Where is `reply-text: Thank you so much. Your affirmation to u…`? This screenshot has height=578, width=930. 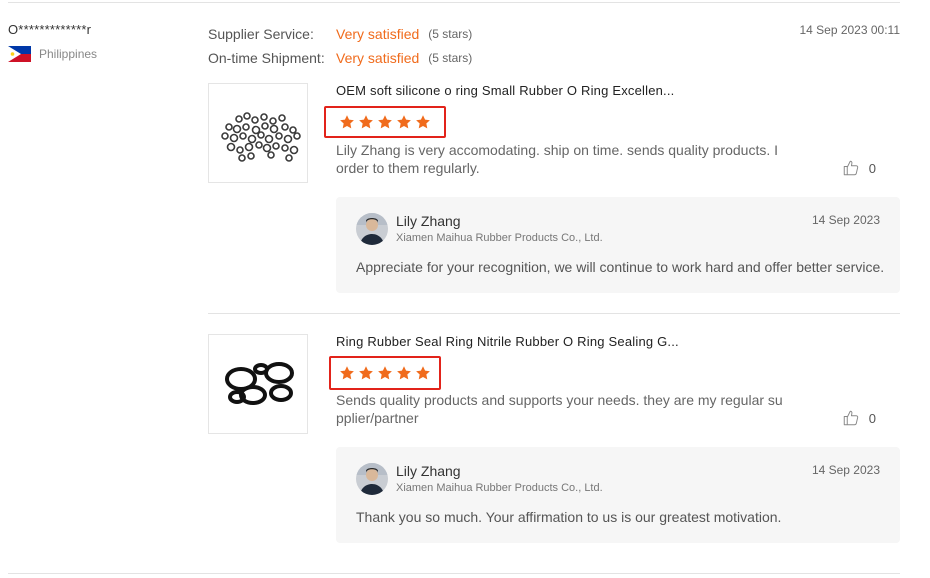
reply-text: Thank you so much. Your affirmation to u… is located at coordinates (569, 517).